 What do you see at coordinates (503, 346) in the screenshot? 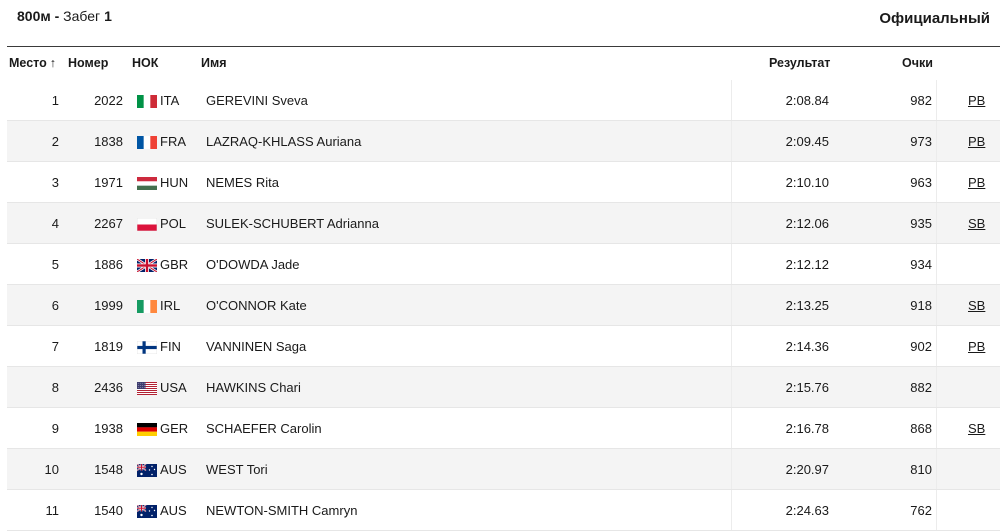
I see `table-row: 7 1819 FIN VANNINEN Saga 2:14.36 902 PB` at bounding box center [503, 346].